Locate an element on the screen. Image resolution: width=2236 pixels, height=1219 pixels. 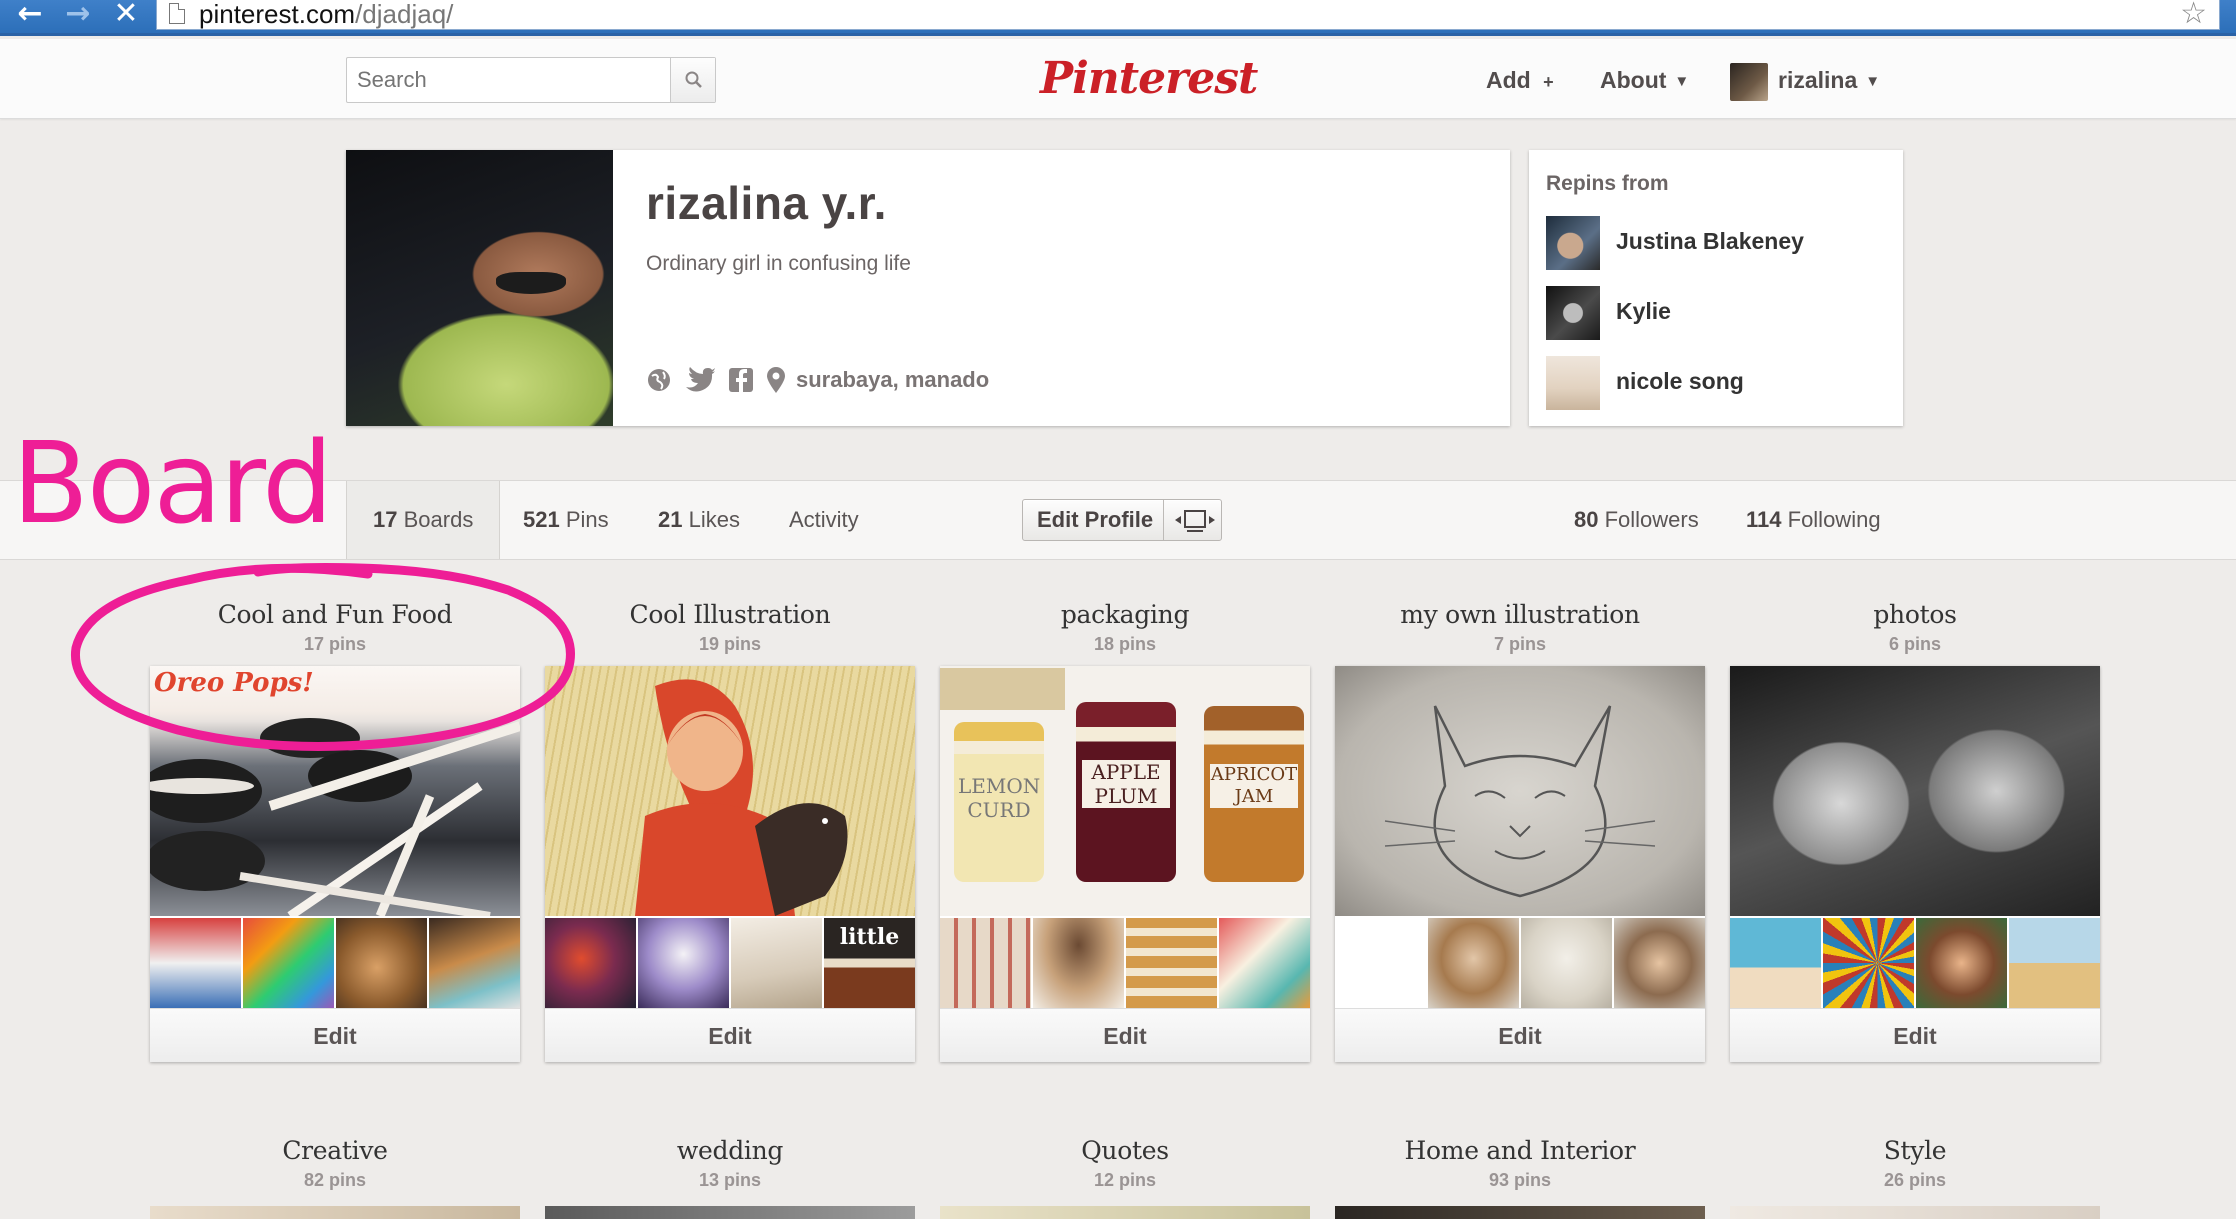
twitter-icon is located at coordinates (700, 380).